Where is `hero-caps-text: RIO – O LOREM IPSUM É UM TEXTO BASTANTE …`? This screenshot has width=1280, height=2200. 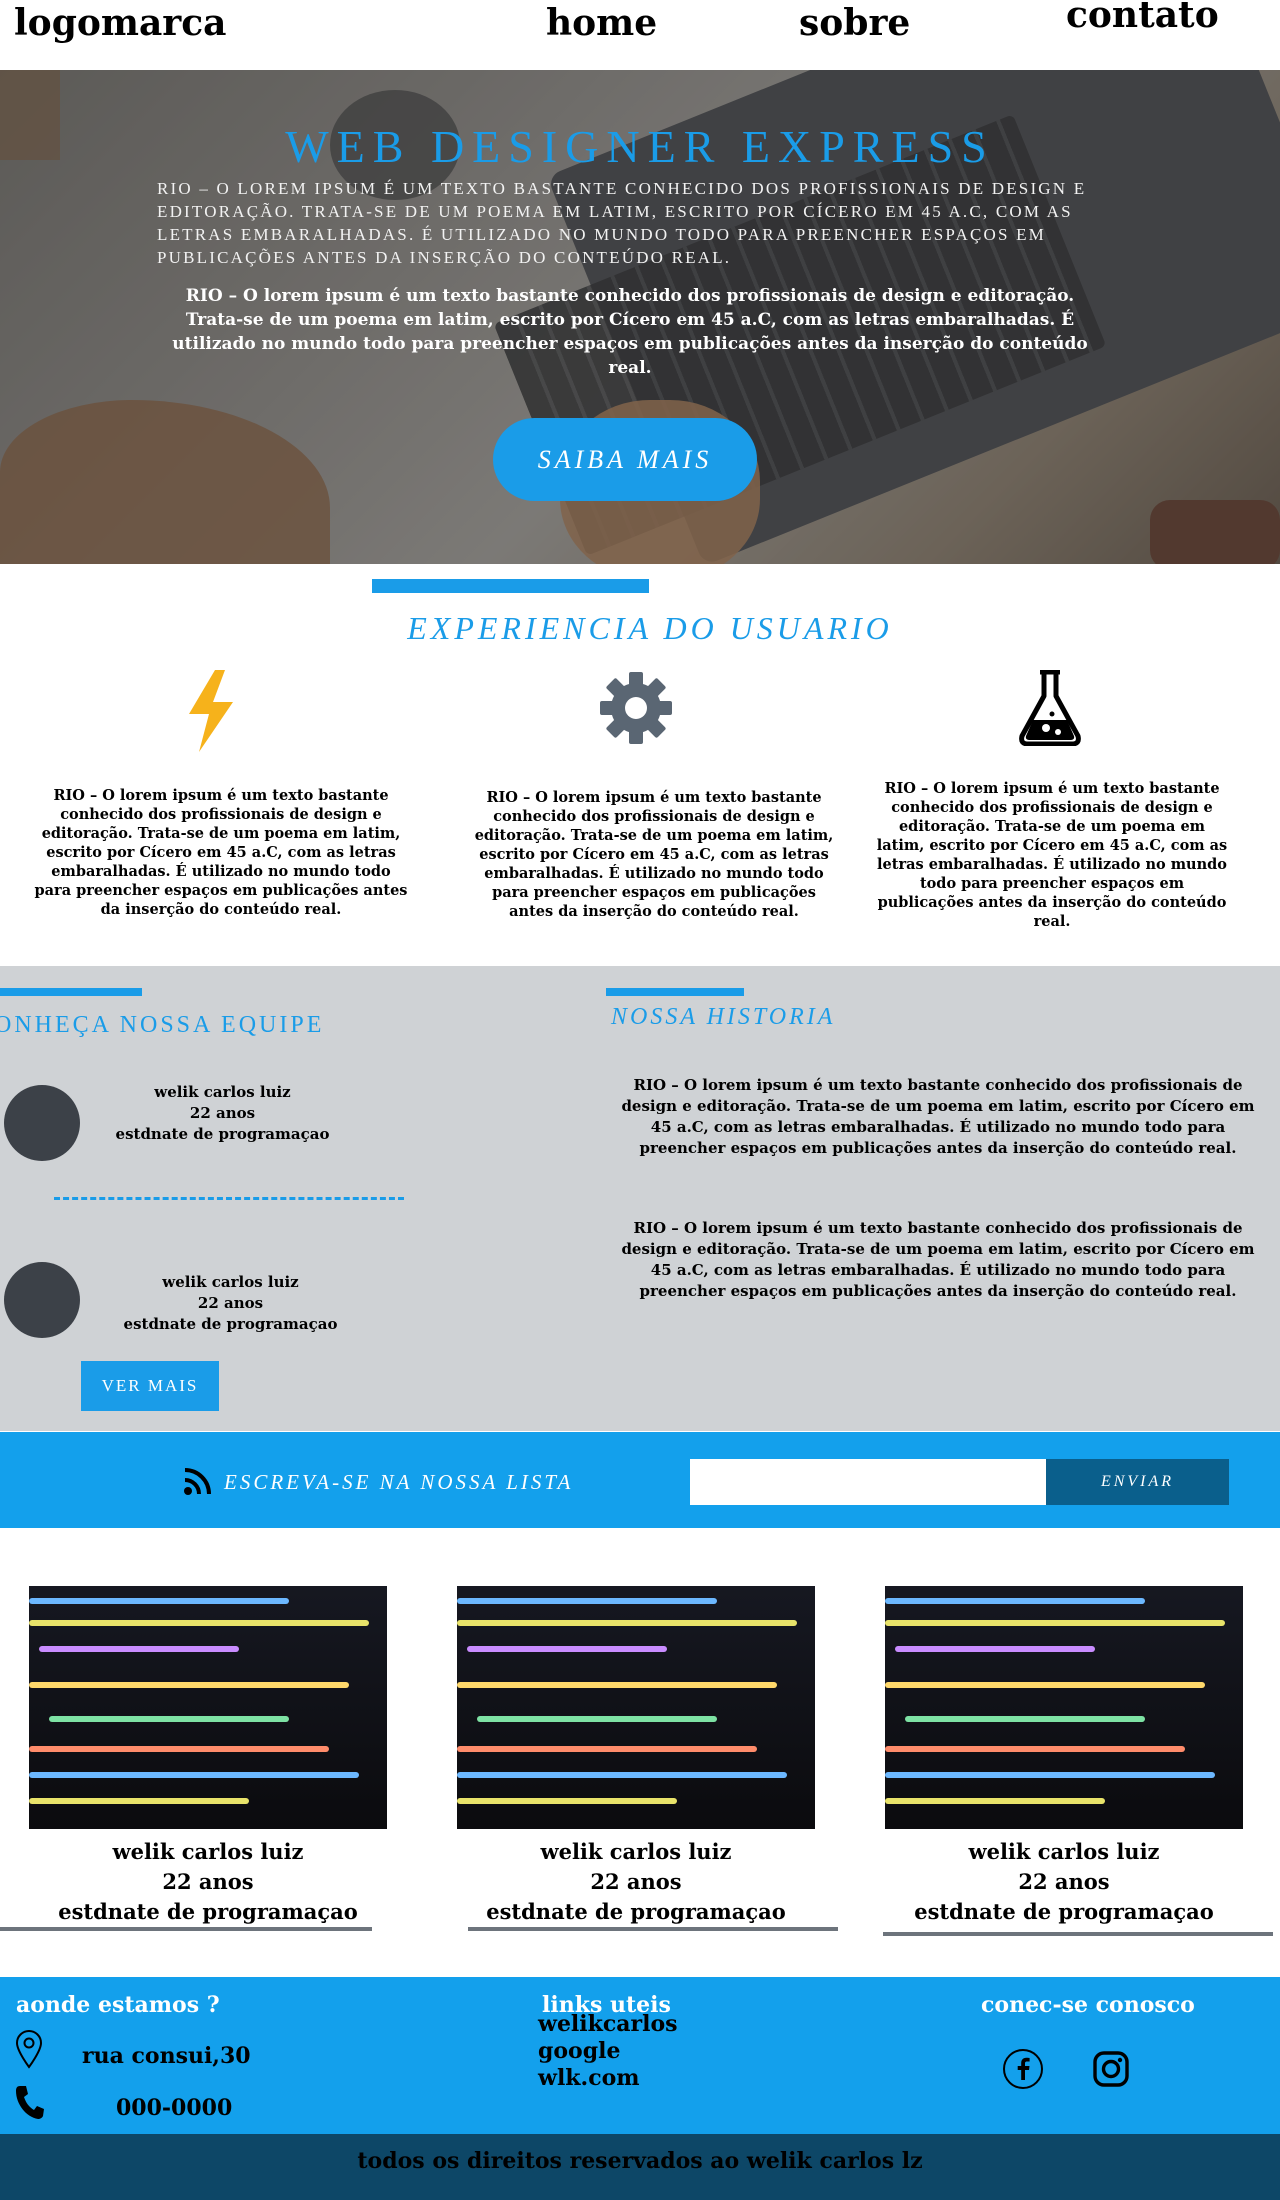
hero-caps-text: RIO – O LOREM IPSUM É UM TEXTO BASTANTE … is located at coordinates (622, 223).